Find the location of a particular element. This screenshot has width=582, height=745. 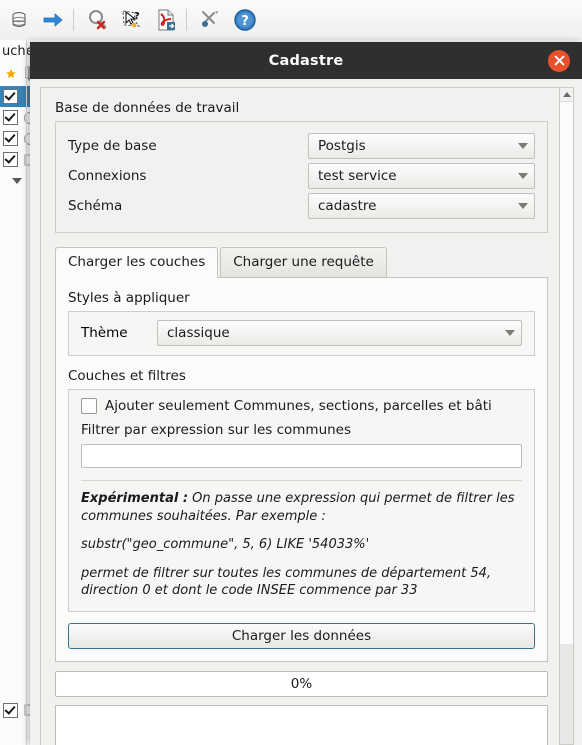

select-schema: cadastre is located at coordinates (421, 206).